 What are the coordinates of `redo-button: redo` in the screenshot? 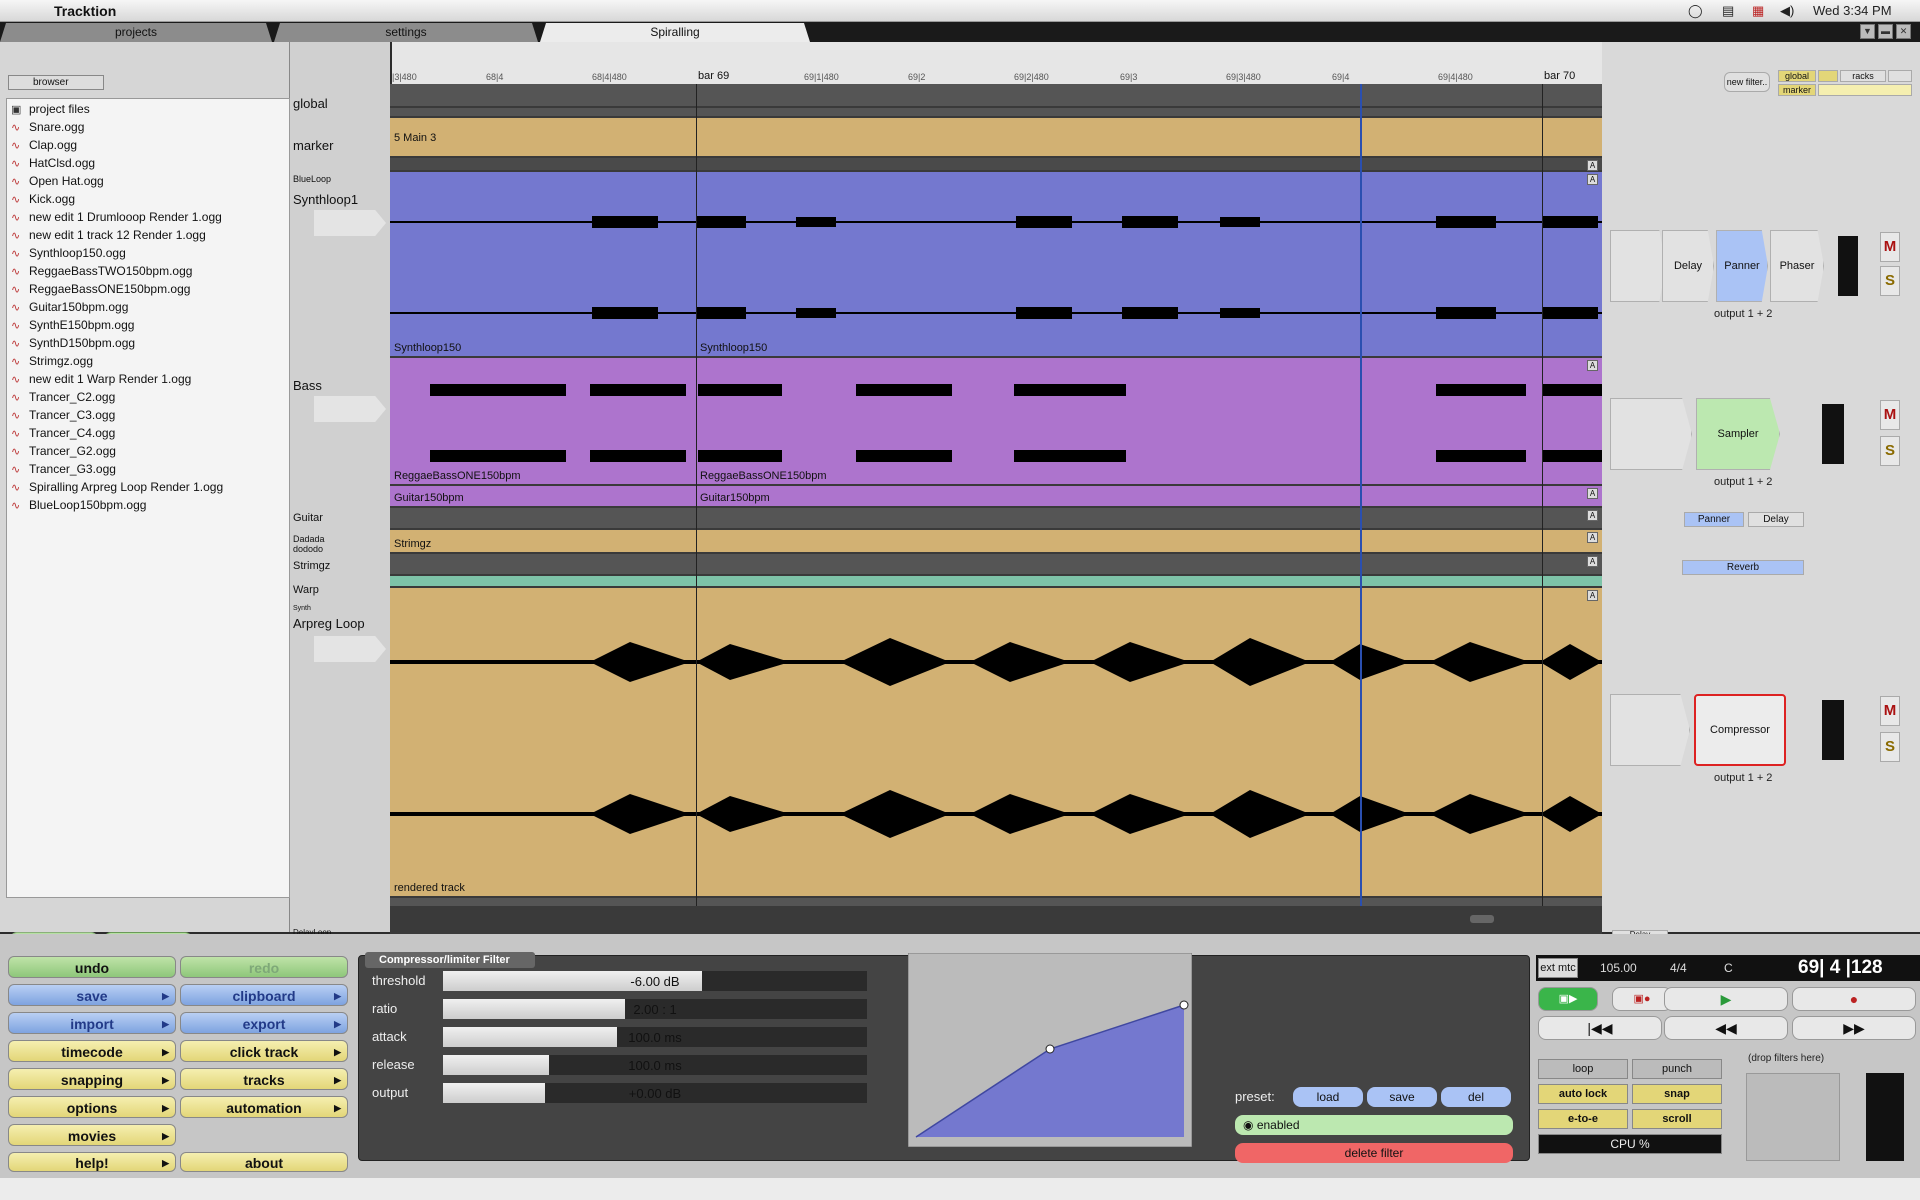 It's located at (264, 967).